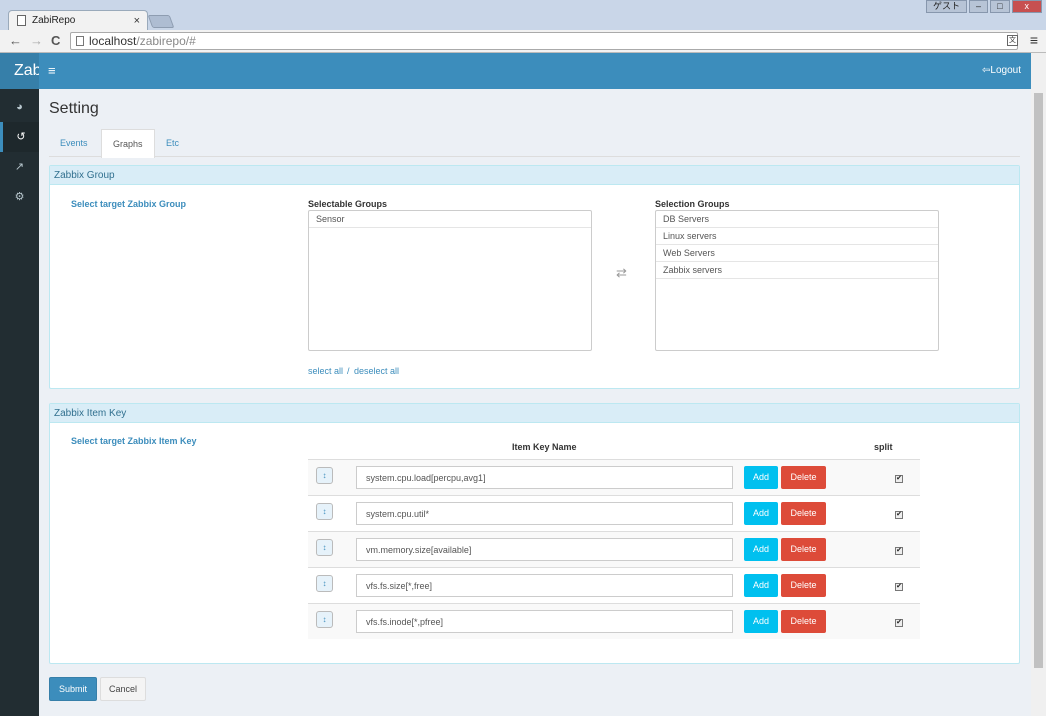 This screenshot has width=1046, height=716. What do you see at coordinates (172, 143) in the screenshot?
I see `tab-etc: Etc` at bounding box center [172, 143].